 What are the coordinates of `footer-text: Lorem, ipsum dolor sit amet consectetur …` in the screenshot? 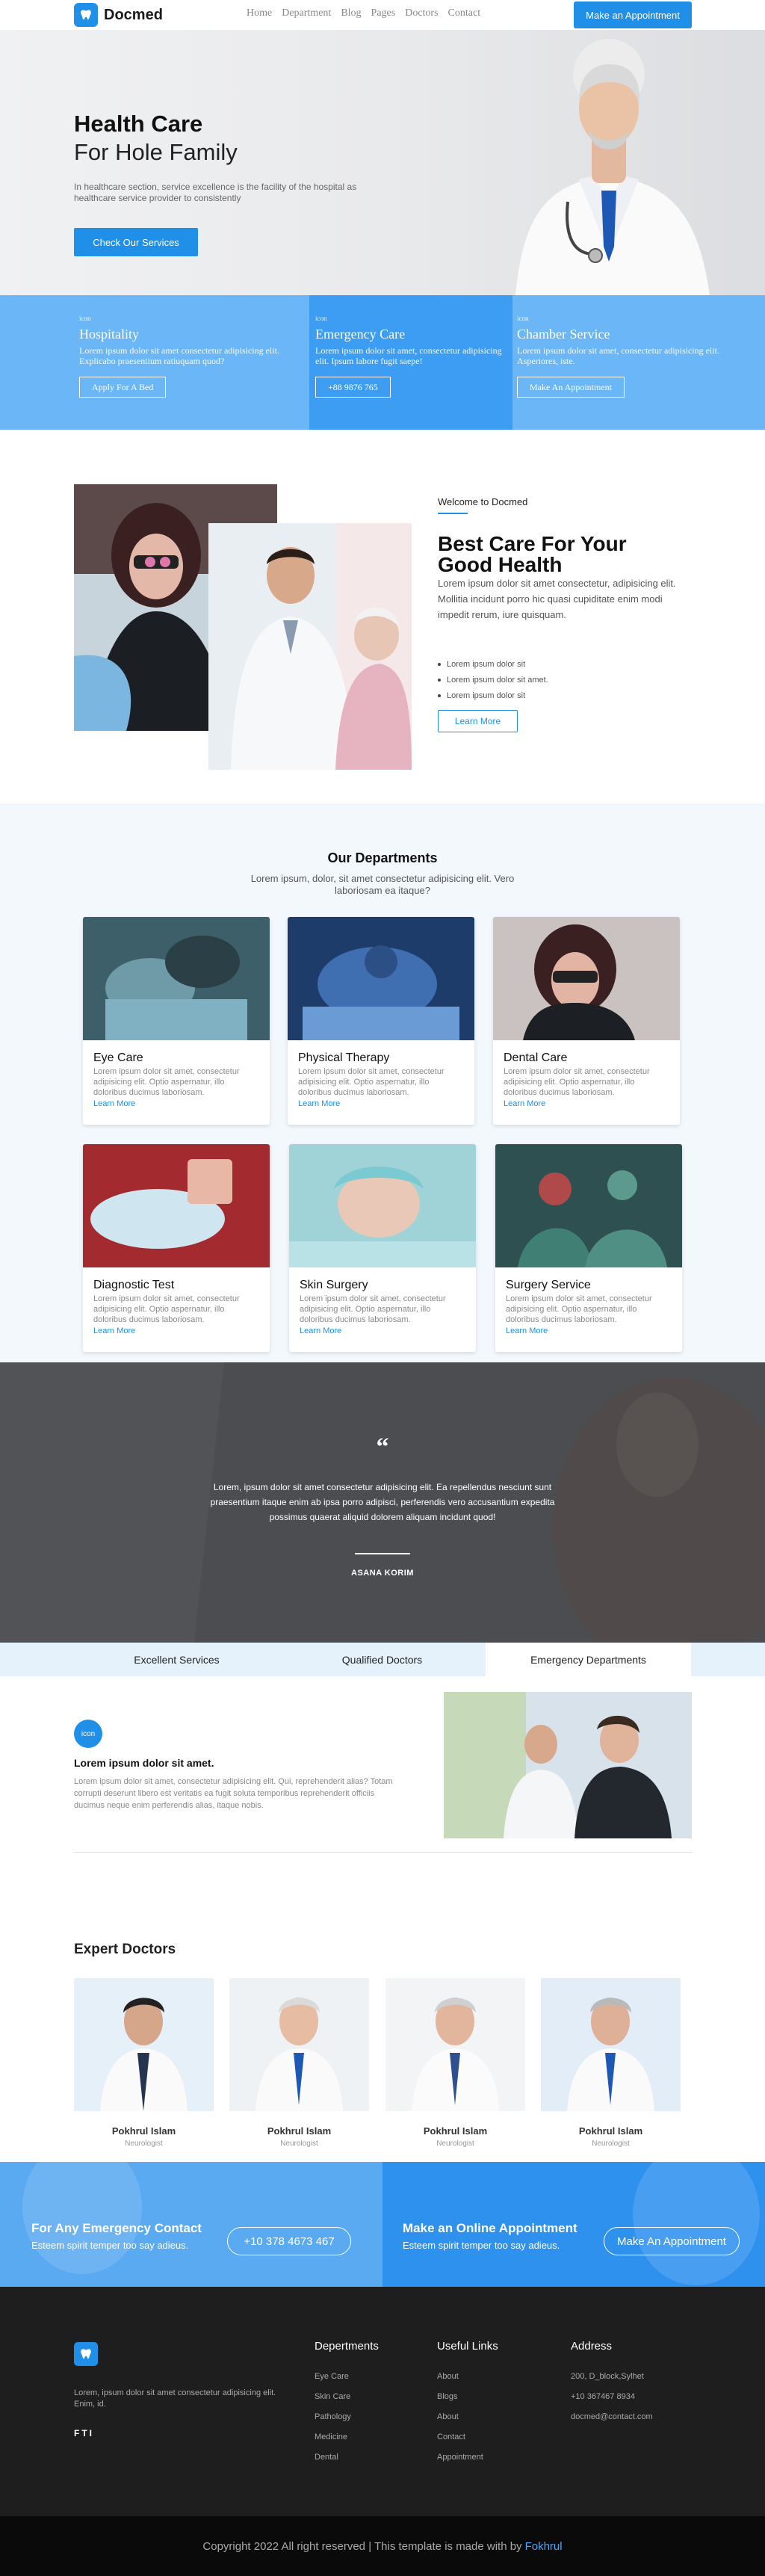 It's located at (175, 2398).